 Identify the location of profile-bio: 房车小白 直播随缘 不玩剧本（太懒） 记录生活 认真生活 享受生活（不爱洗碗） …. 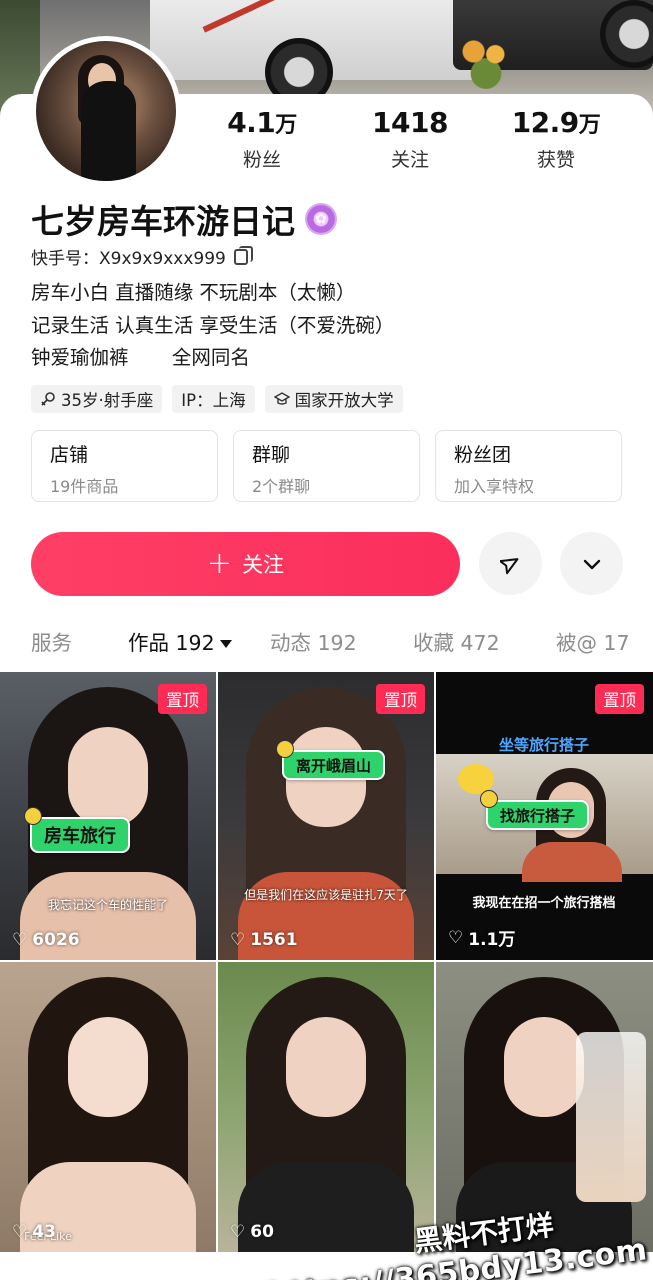
(212, 326).